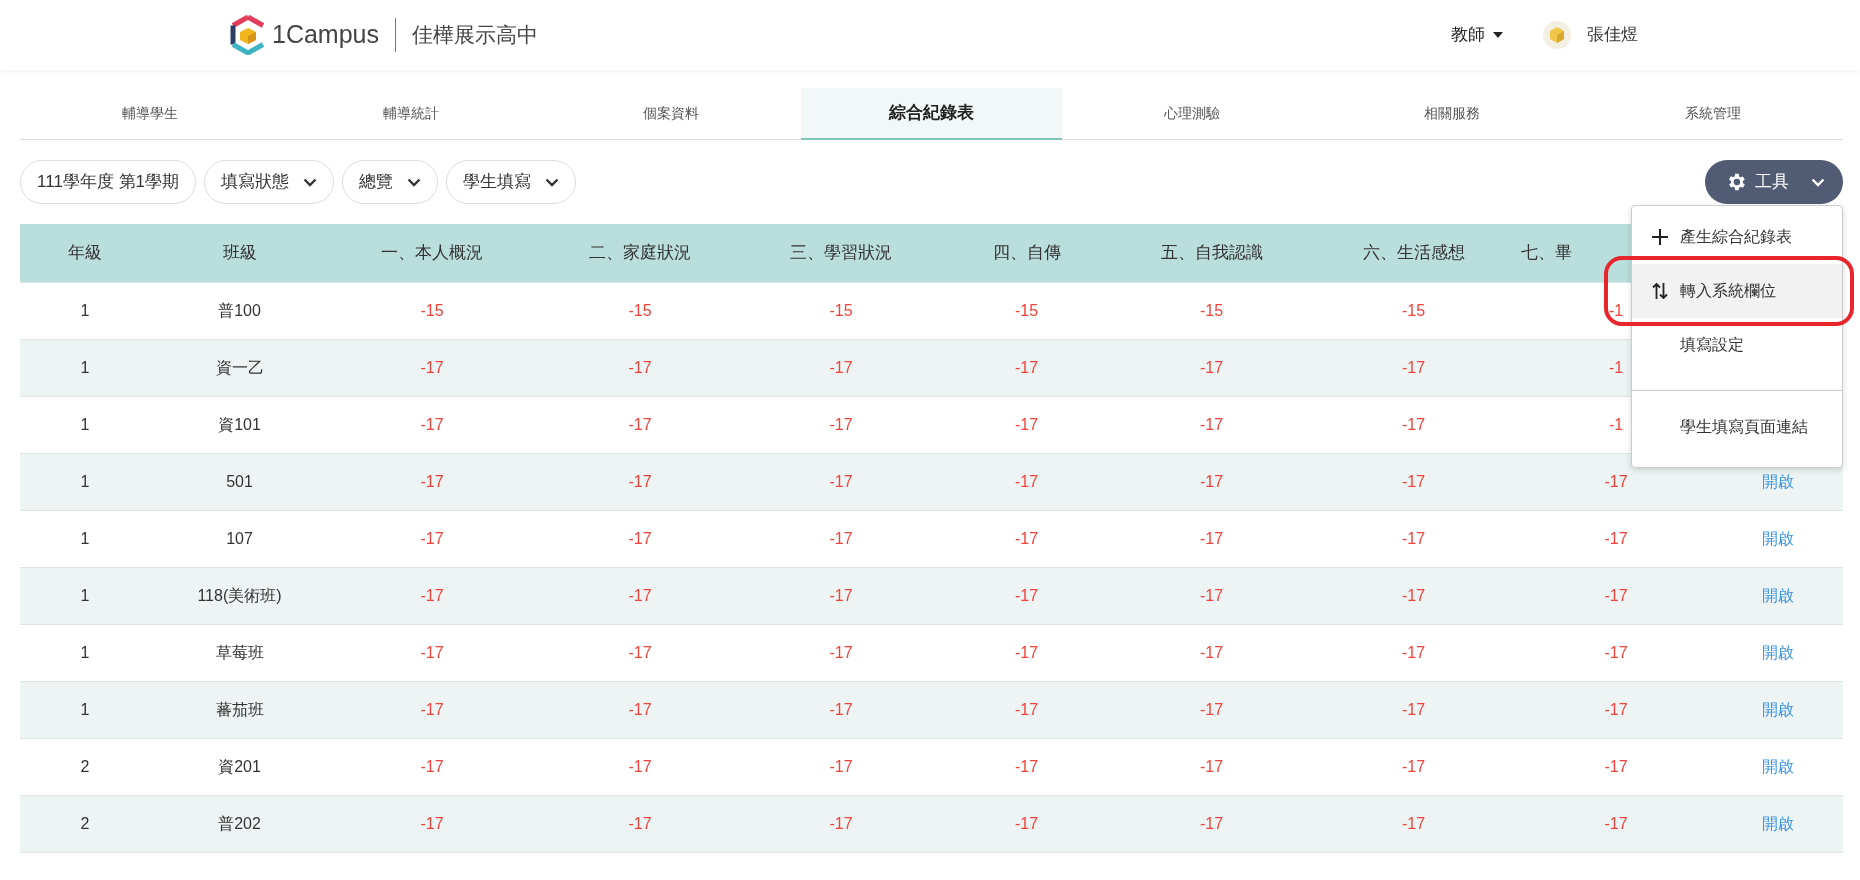 Image resolution: width=1860 pixels, height=880 pixels. Describe the element at coordinates (325, 35) in the screenshot. I see `logo-text: 1Campus` at that location.